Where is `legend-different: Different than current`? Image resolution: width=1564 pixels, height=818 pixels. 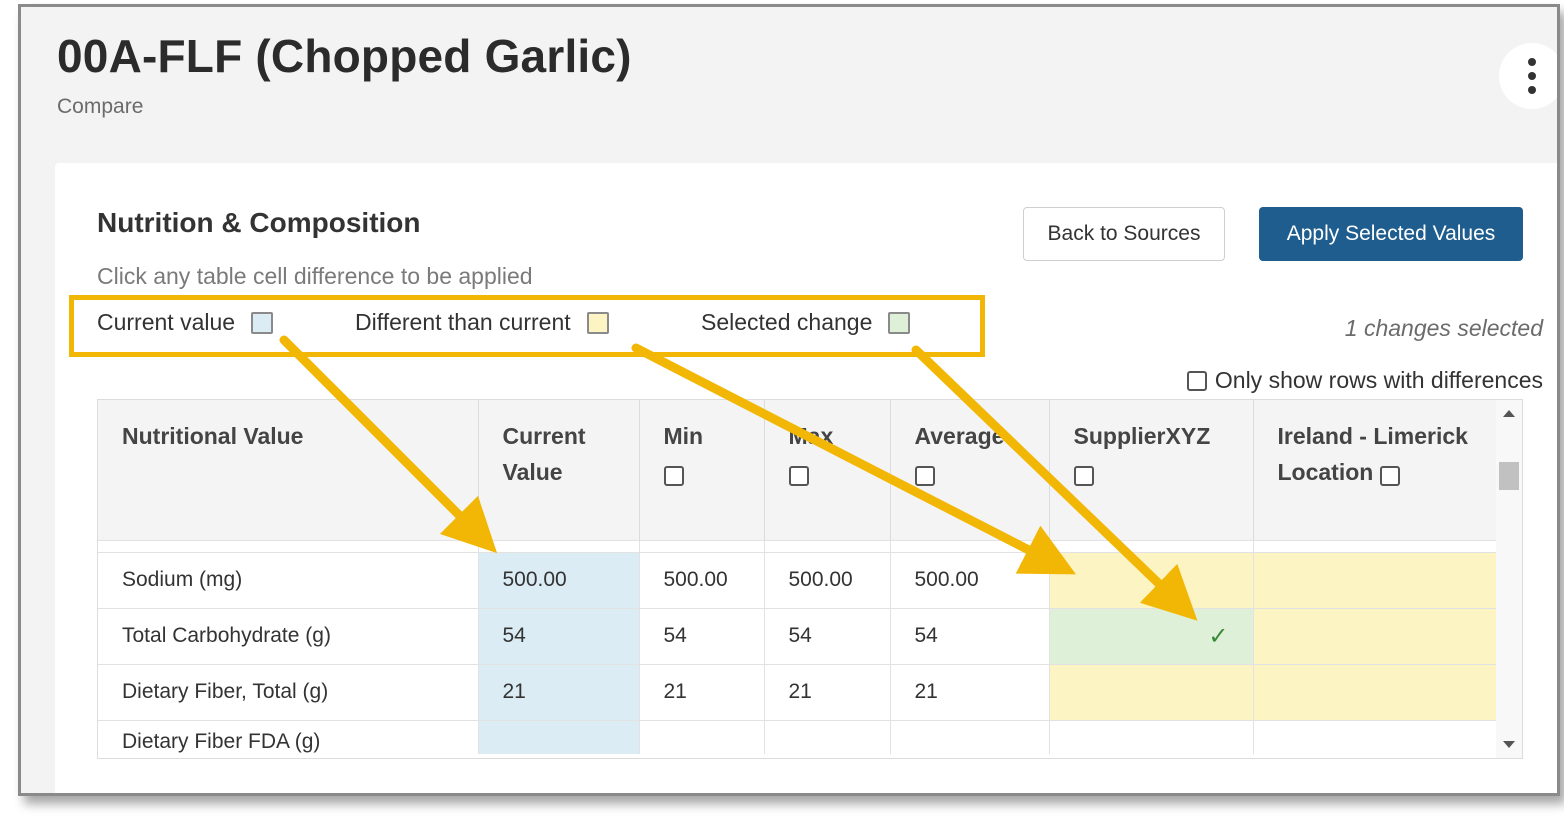
legend-different: Different than current is located at coordinates (482, 322).